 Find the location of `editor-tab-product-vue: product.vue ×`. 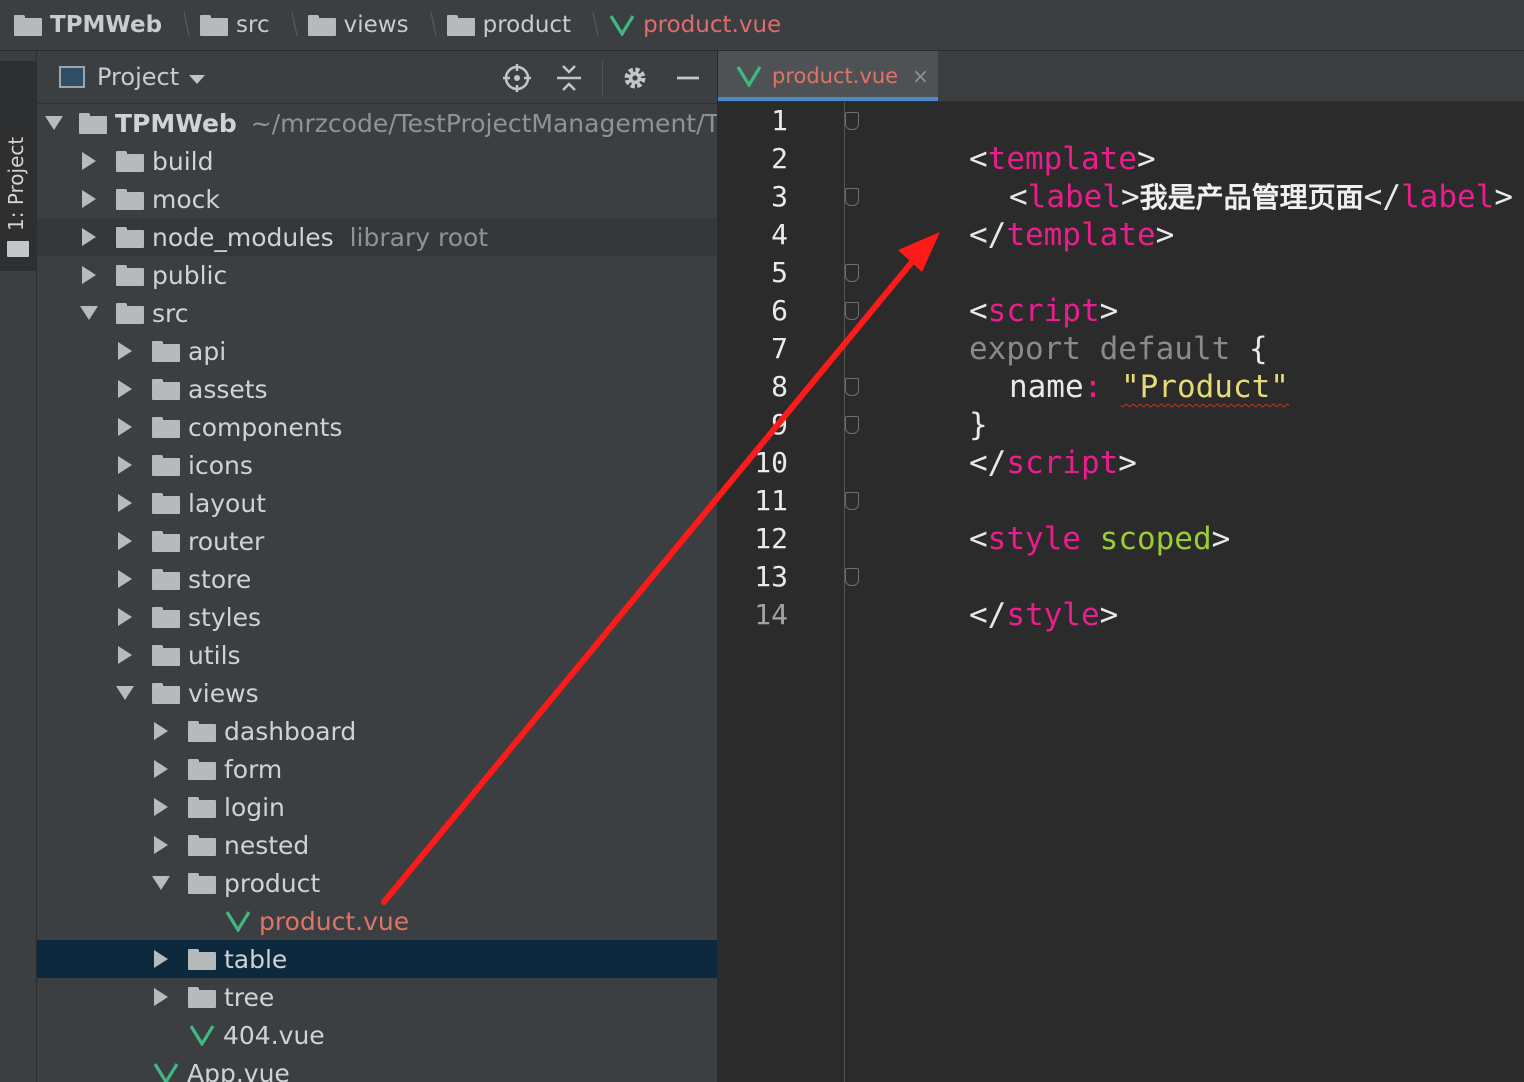

editor-tab-product-vue: product.vue × is located at coordinates (828, 76).